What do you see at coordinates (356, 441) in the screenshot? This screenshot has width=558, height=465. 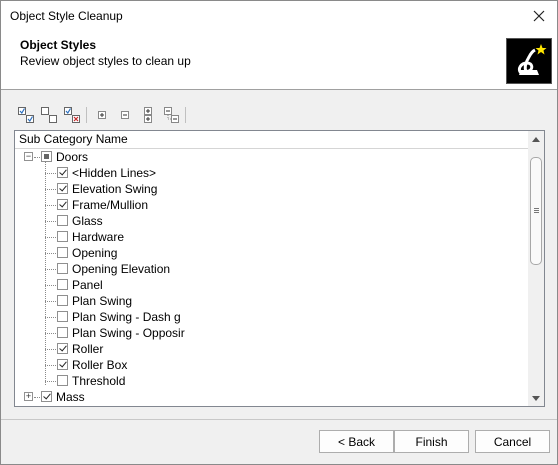 I see `back-button: < Back` at bounding box center [356, 441].